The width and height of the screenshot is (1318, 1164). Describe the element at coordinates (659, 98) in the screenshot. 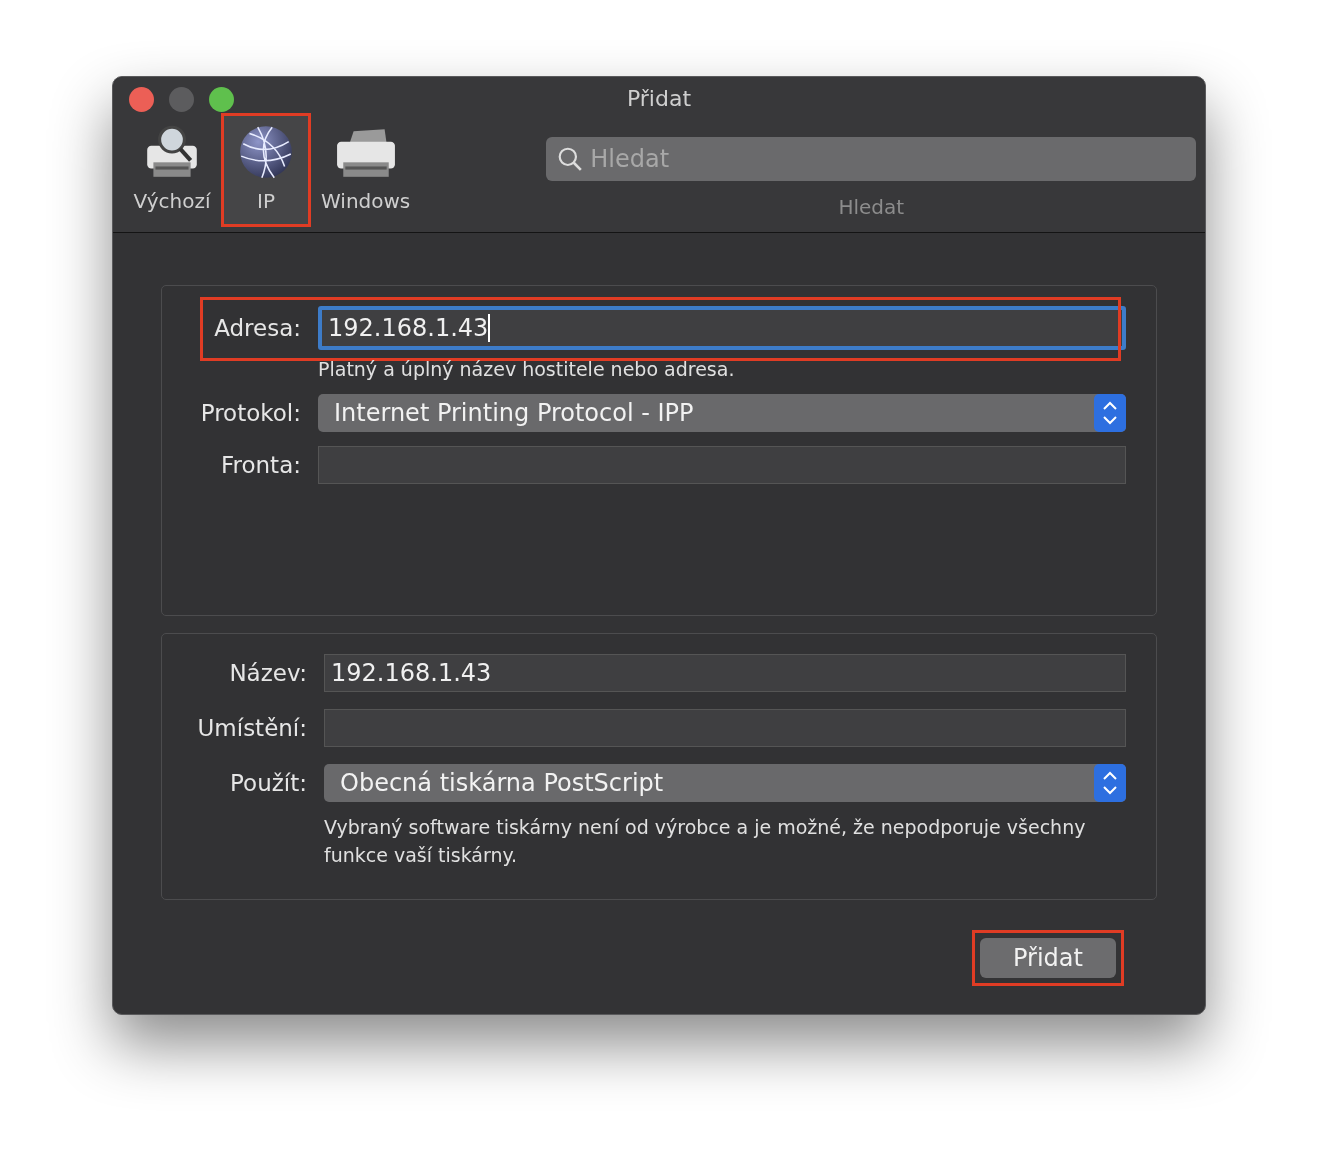

I see `window-title: Přidat` at that location.